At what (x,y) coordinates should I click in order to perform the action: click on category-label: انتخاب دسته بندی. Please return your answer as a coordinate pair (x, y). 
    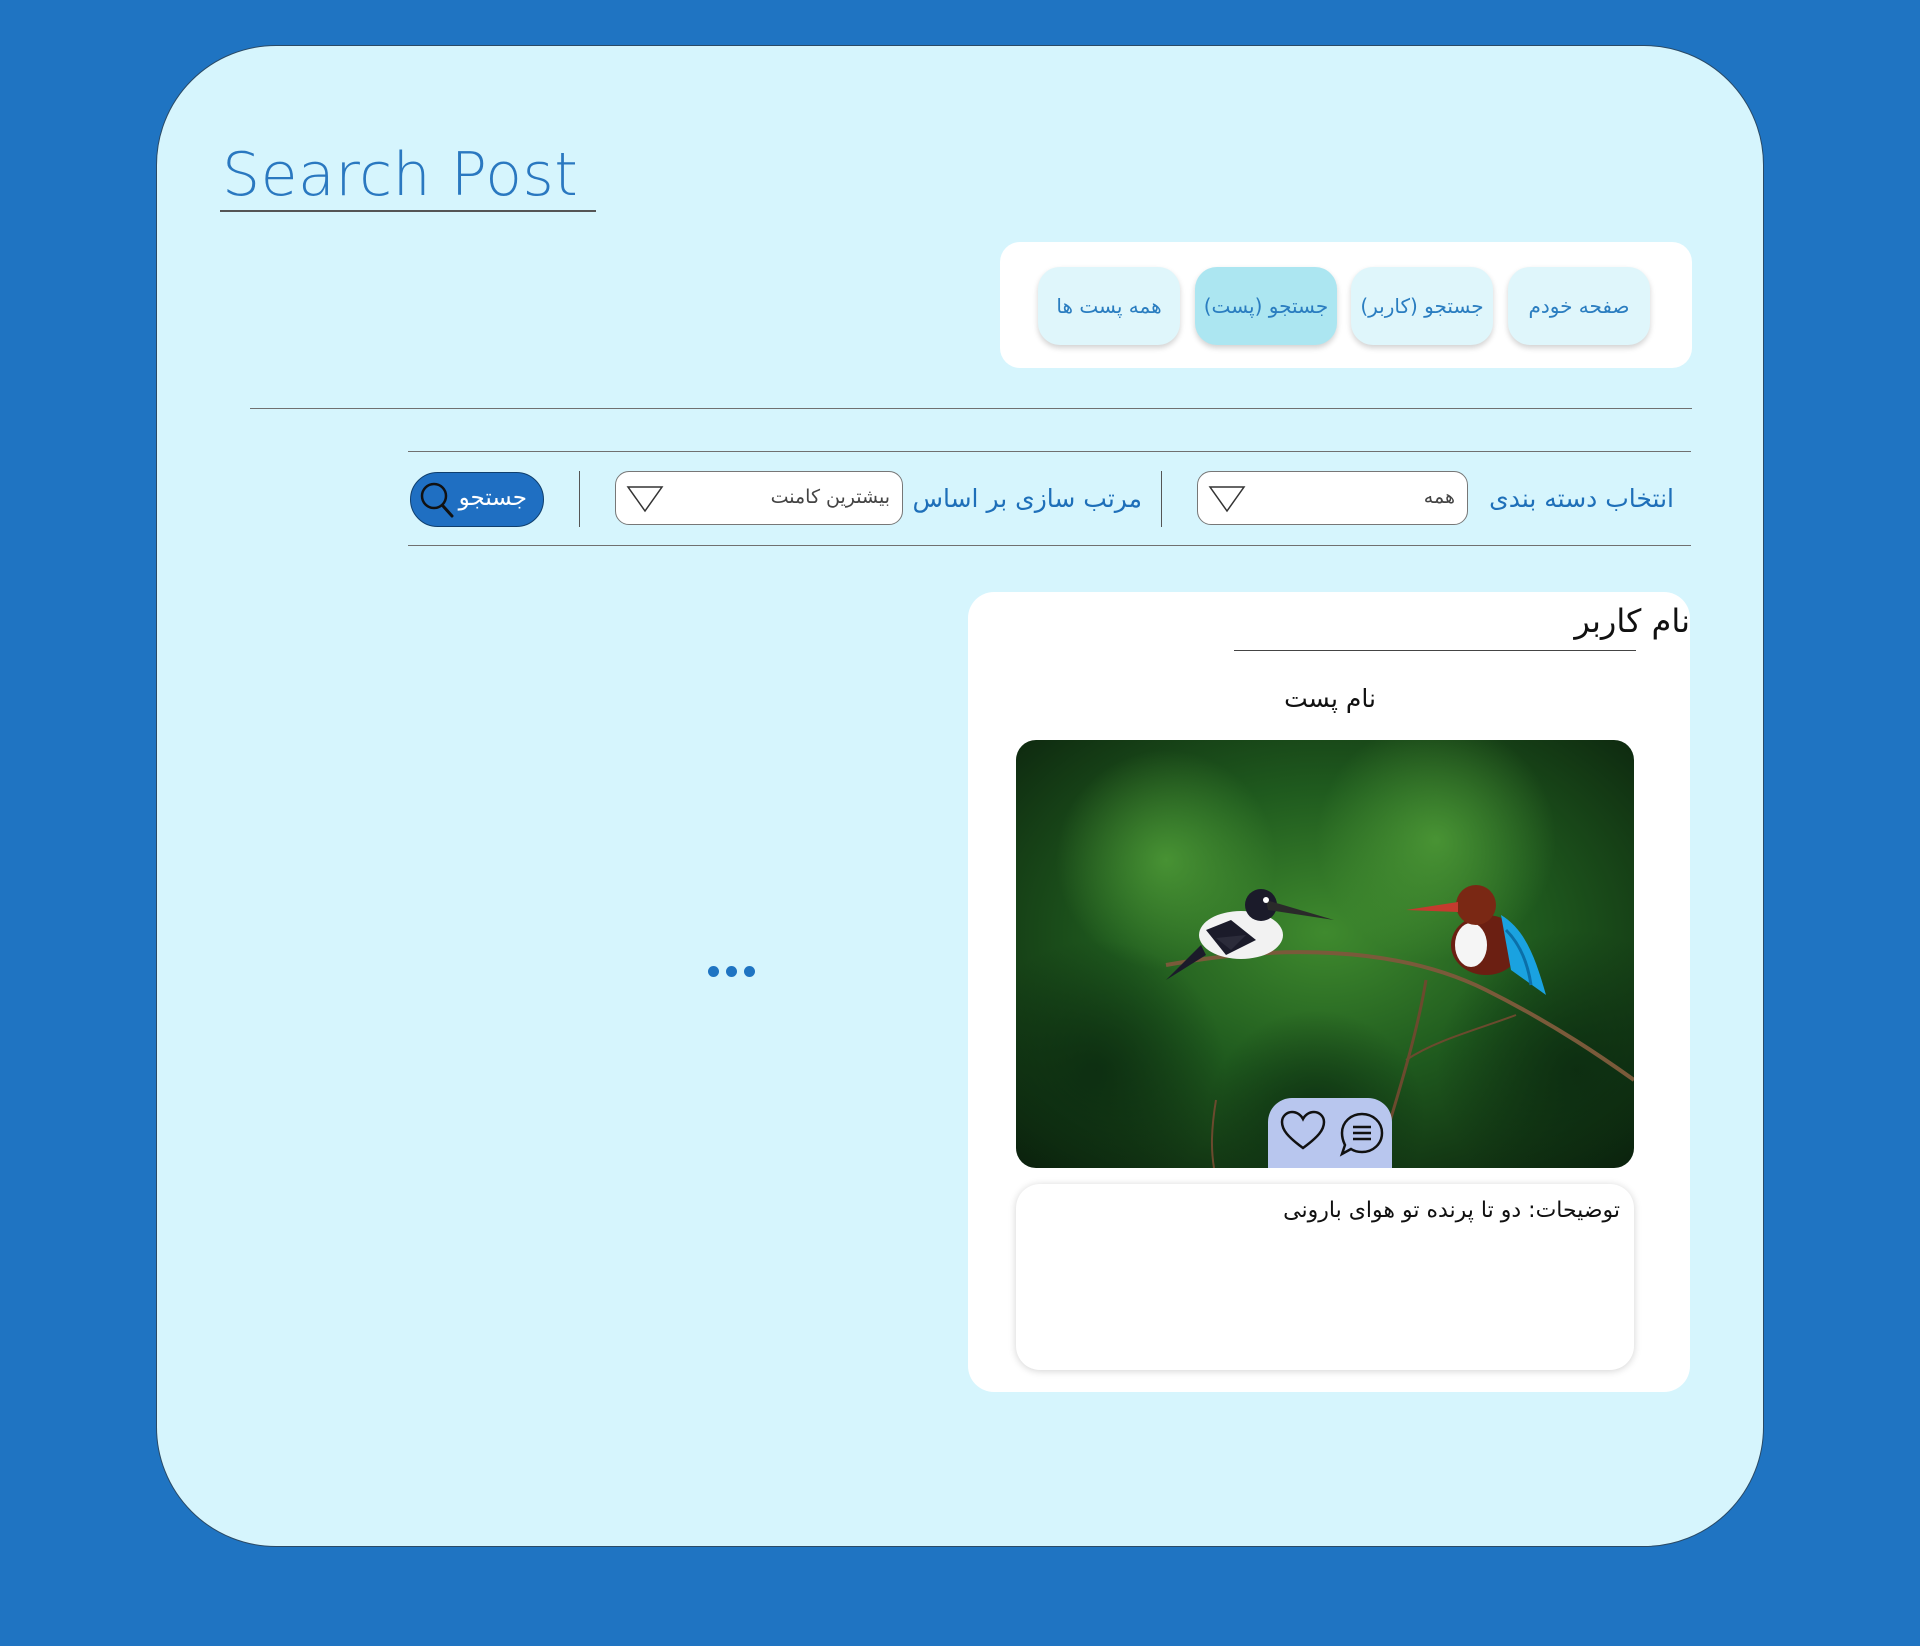
    Looking at the image, I should click on (1581, 498).